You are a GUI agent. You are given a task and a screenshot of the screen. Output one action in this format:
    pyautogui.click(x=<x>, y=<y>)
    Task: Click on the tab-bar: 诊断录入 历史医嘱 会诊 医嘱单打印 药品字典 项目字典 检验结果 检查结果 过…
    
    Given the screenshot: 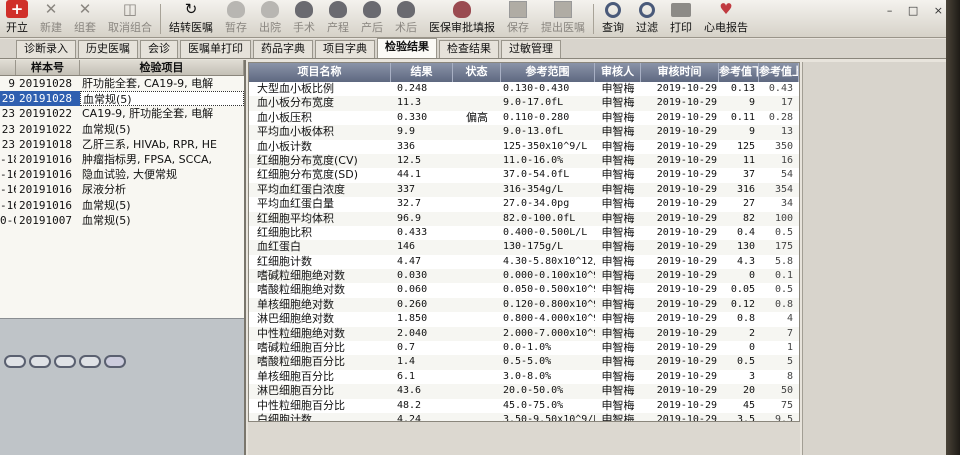 What is the action you would take?
    pyautogui.click(x=477, y=48)
    